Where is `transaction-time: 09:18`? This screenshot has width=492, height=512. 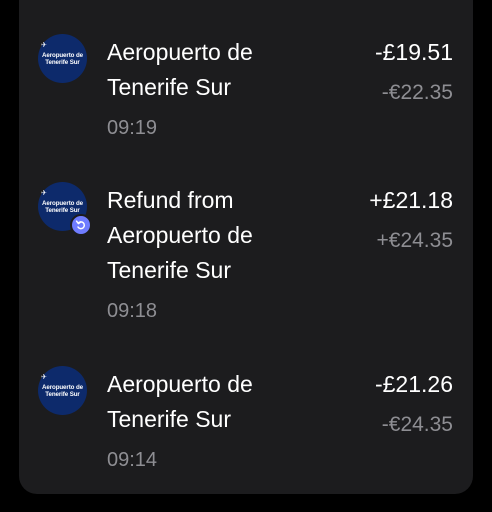 transaction-time: 09:18 is located at coordinates (132, 311).